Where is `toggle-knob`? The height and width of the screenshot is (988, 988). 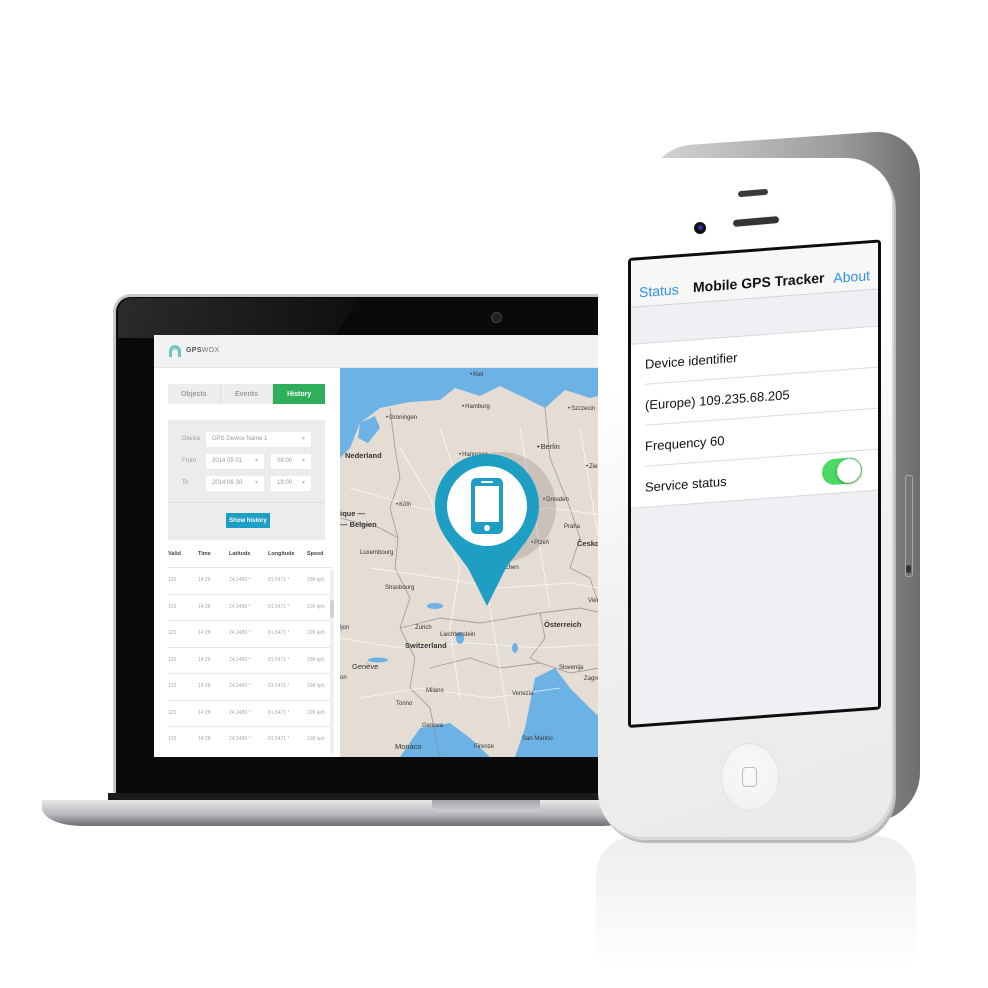
toggle-knob is located at coordinates (849, 470).